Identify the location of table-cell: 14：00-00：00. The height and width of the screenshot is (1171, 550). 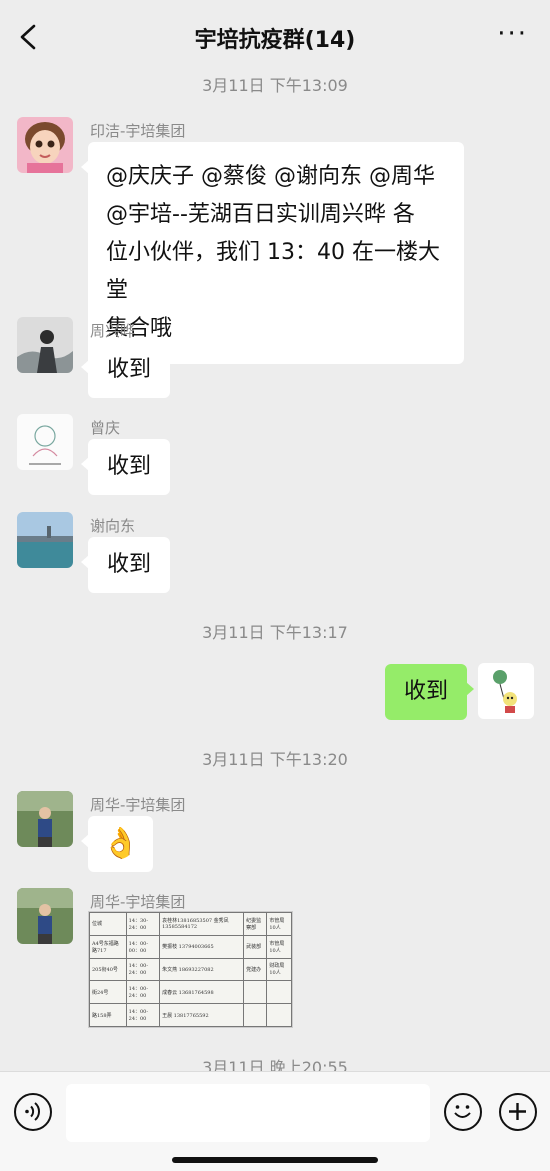
(143, 946).